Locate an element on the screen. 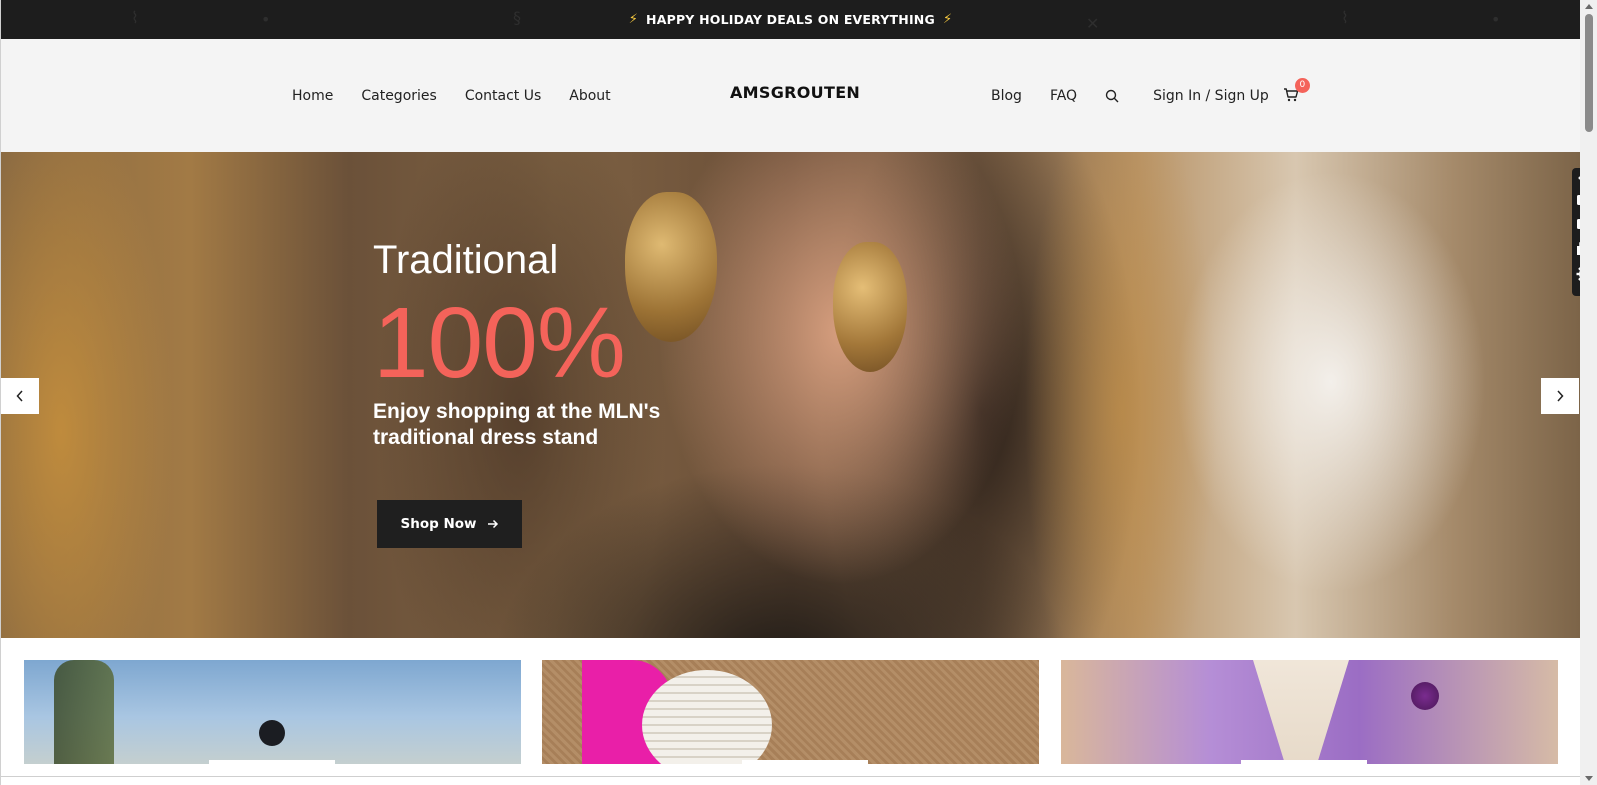 The image size is (1597, 785). primary-nav-left: Home Categories Contact Us About is located at coordinates (451, 95).